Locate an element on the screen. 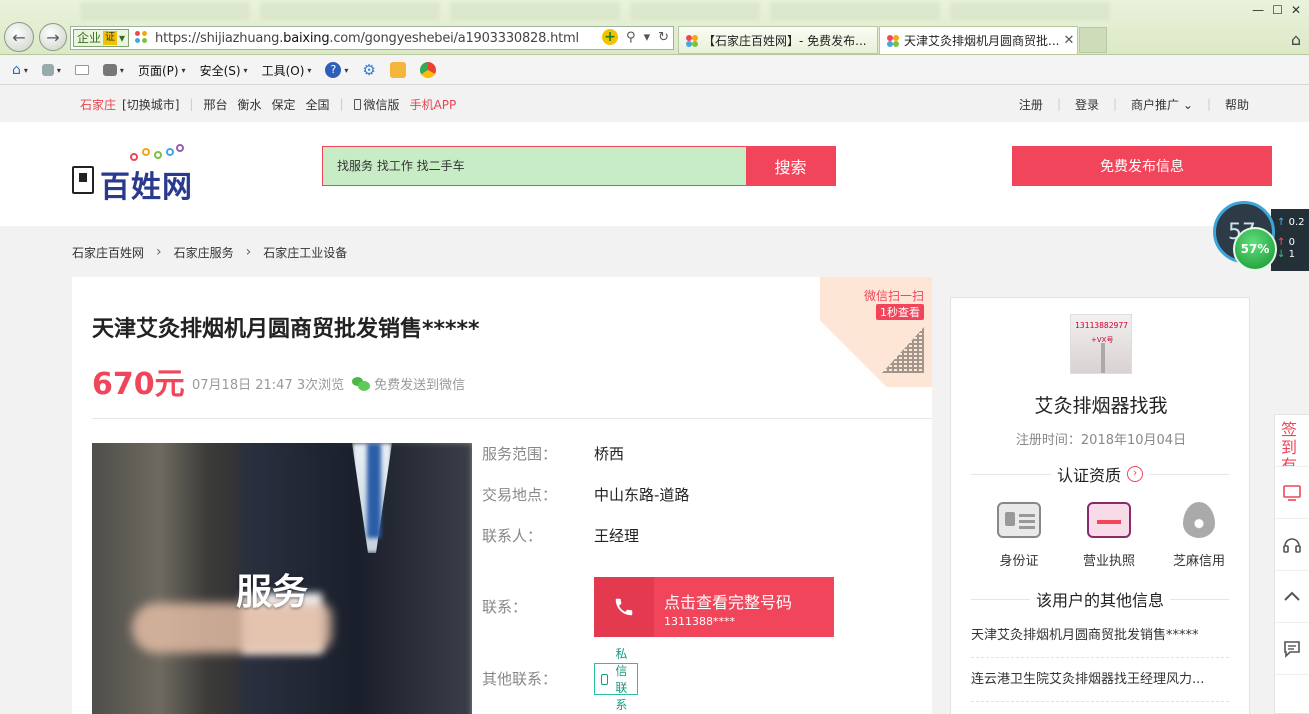  breadcrumb-item: 石家庄百姓网 is located at coordinates (108, 252).